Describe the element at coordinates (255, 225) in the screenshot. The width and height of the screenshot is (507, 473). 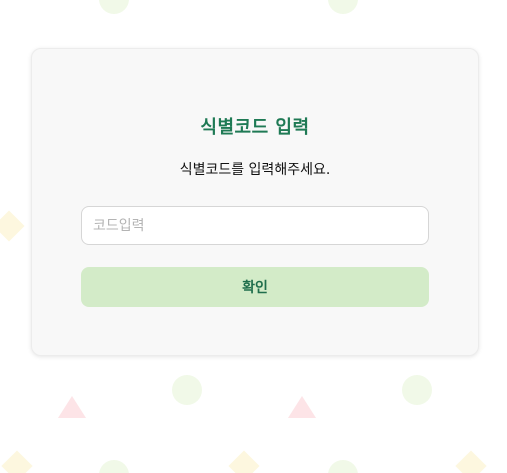
I see `code-input` at that location.